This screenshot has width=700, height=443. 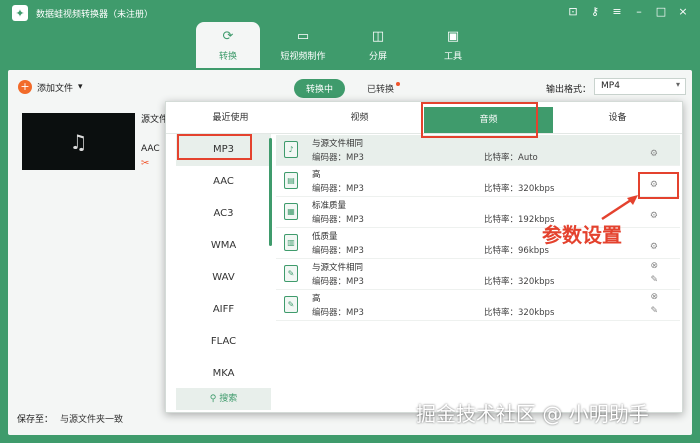 I want to click on music-note-icon: ♫, so click(x=78, y=141).